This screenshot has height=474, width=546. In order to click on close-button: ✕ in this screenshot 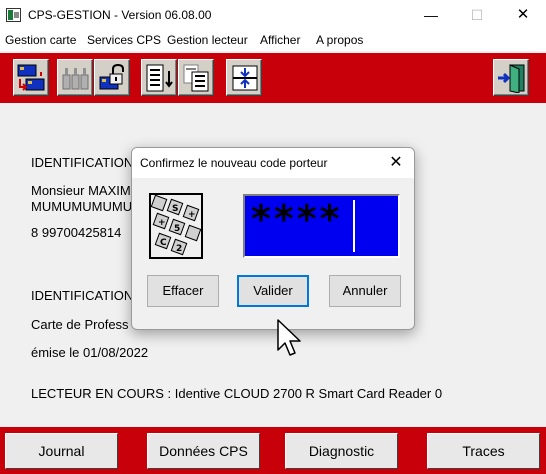, I will do `click(523, 15)`.